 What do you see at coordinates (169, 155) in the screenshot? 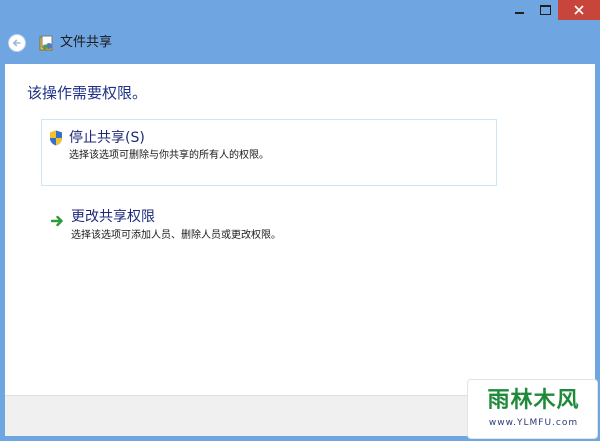
I see `stop-sharing-description: 选择该选项可删除与你共享的所有人的权限。` at bounding box center [169, 155].